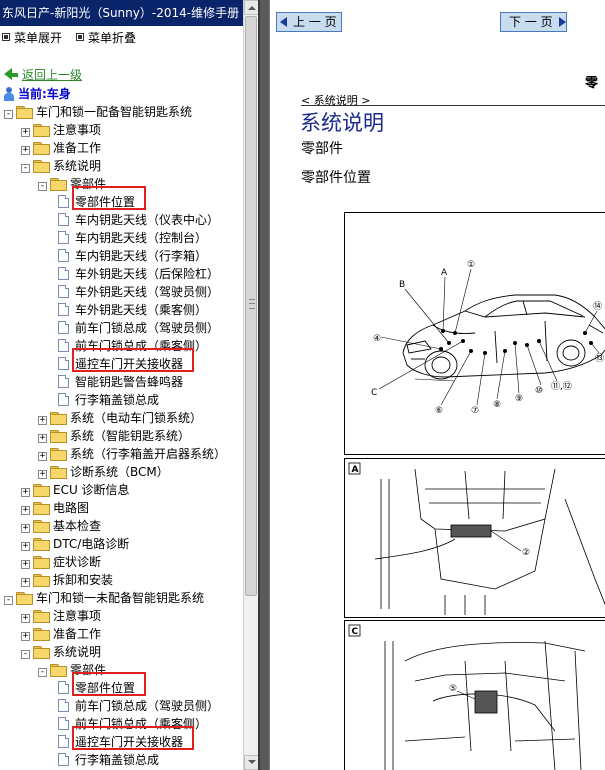  Describe the element at coordinates (533, 22) in the screenshot. I see `next-page-button: 下 一 页` at that location.